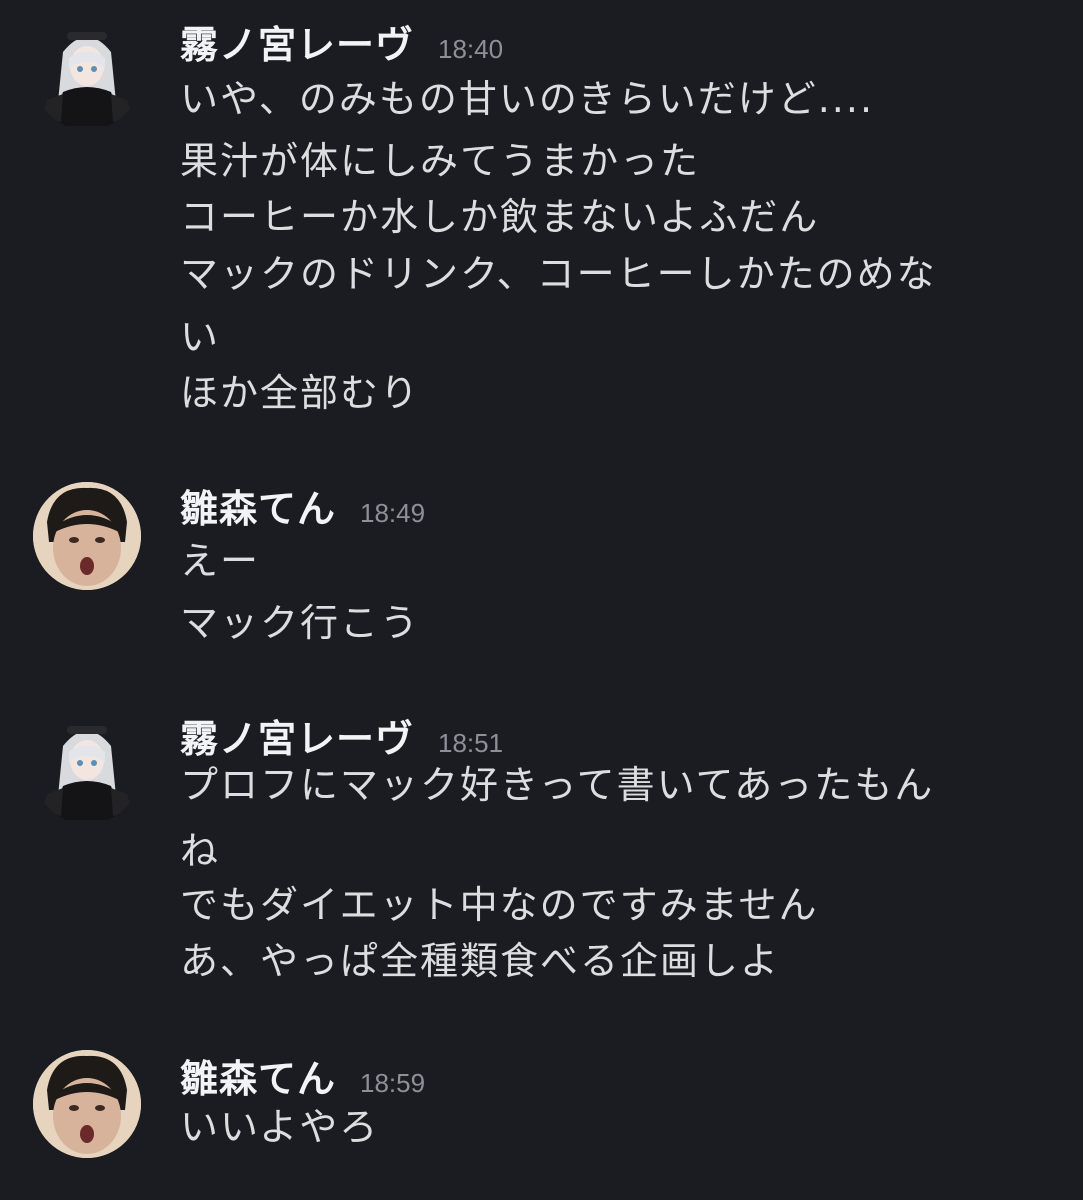  What do you see at coordinates (558, 274) in the screenshot?
I see `message-line: マックのドリンク、コーヒーしかたのめな` at bounding box center [558, 274].